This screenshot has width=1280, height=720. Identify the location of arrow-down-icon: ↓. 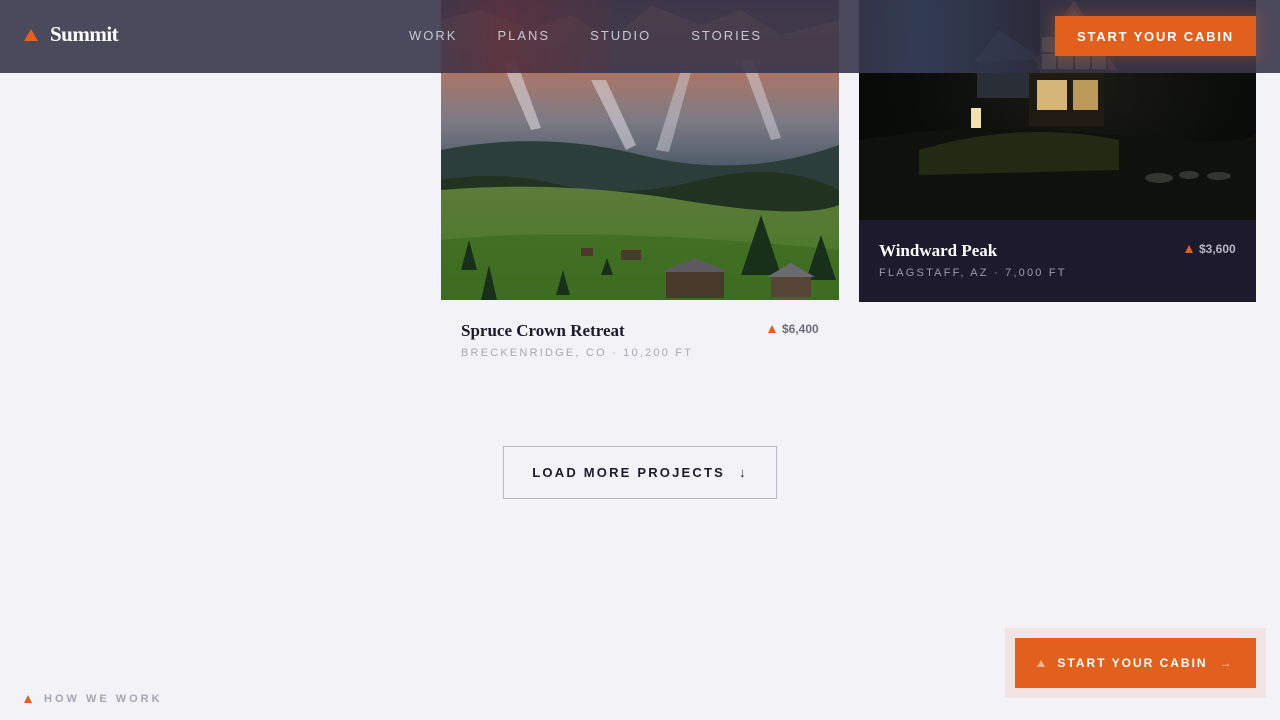
(743, 472).